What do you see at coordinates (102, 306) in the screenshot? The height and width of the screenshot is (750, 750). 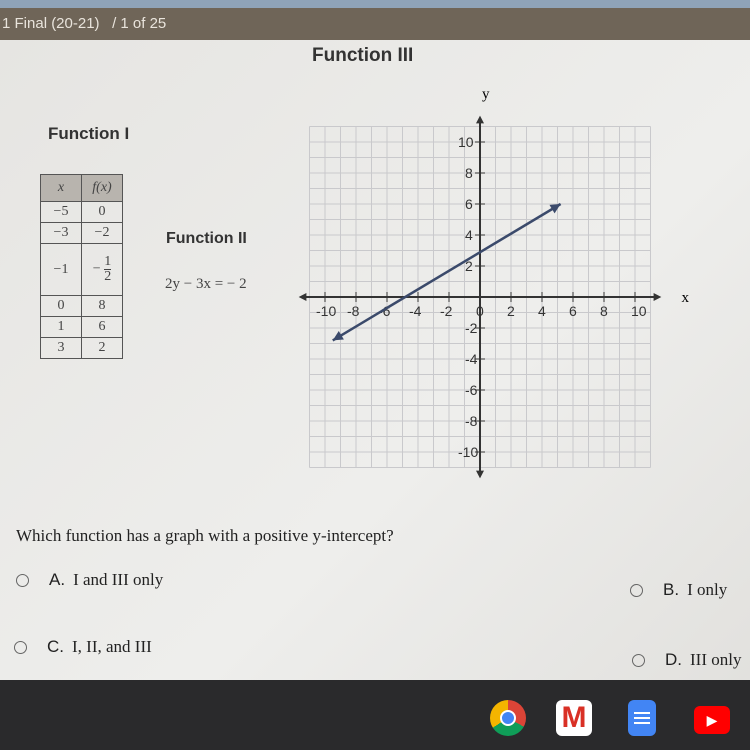 I see `cell: 8` at bounding box center [102, 306].